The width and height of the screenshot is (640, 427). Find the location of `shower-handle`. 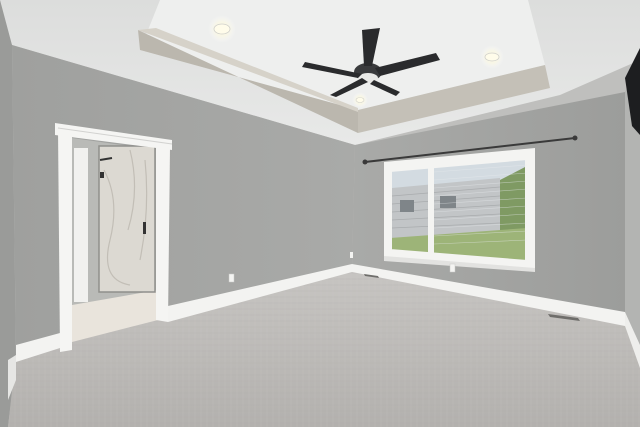

shower-handle is located at coordinates (144, 228).